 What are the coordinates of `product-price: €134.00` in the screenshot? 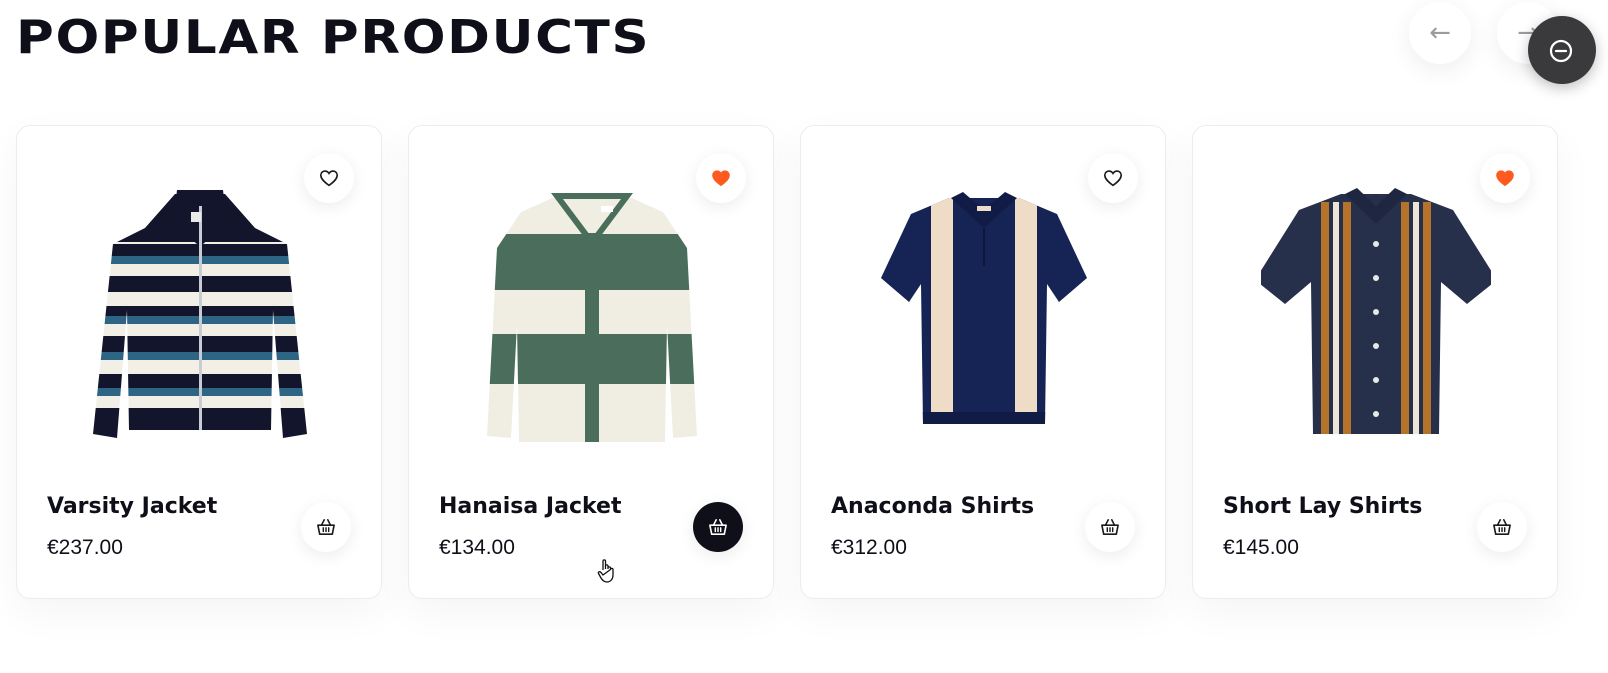 It's located at (477, 547).